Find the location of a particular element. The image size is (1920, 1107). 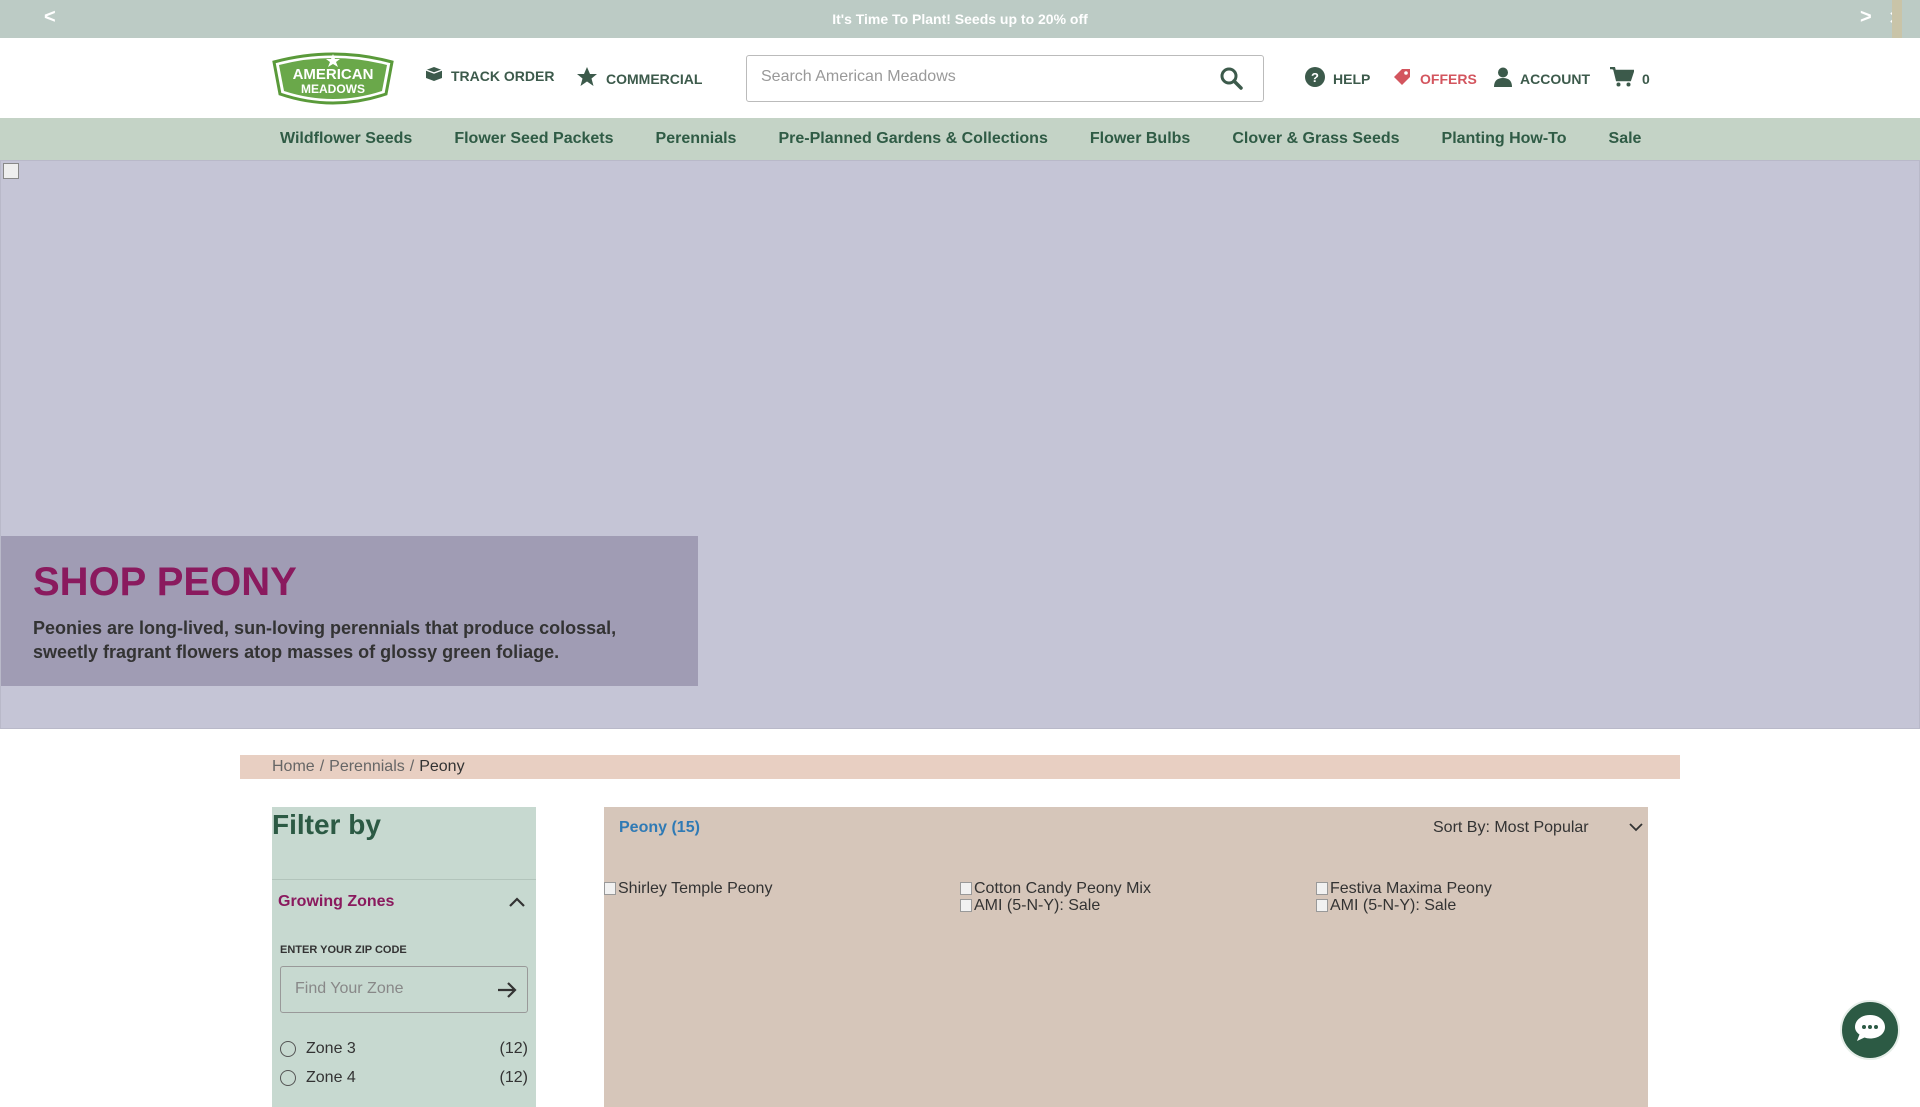

sort-dropdown: Sort By: Most Popular is located at coordinates (1538, 828).